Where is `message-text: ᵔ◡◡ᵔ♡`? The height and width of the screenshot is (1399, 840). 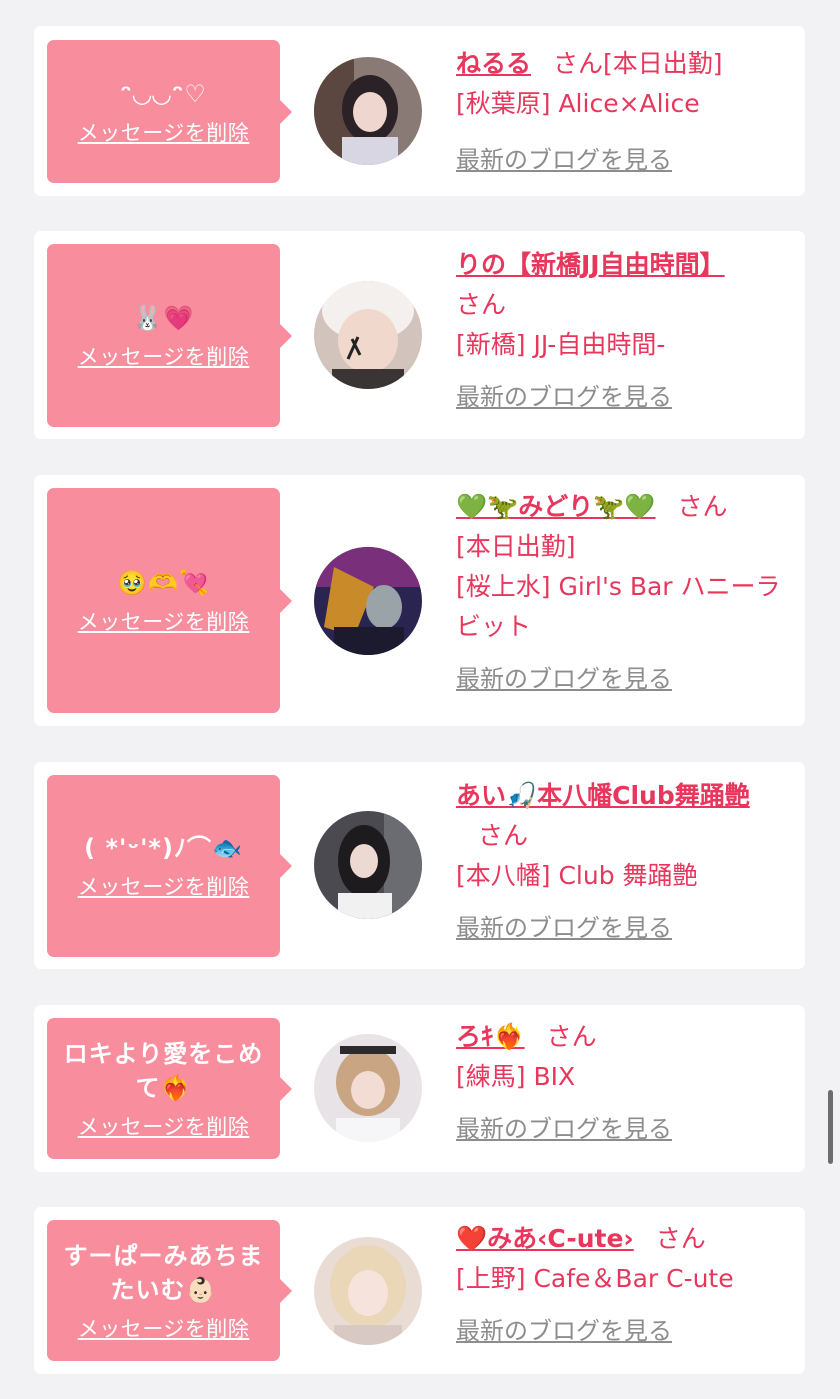 message-text: ᵔ◡◡ᵔ♡ is located at coordinates (163, 93).